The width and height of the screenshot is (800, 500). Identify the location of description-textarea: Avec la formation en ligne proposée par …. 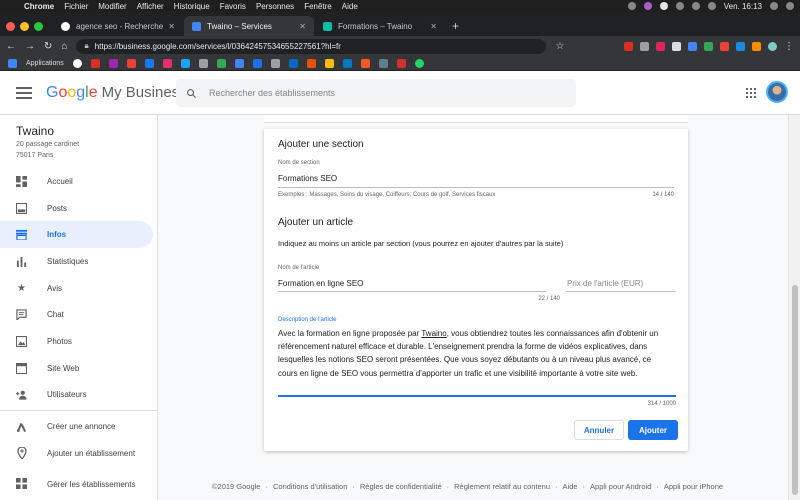
(474, 353).